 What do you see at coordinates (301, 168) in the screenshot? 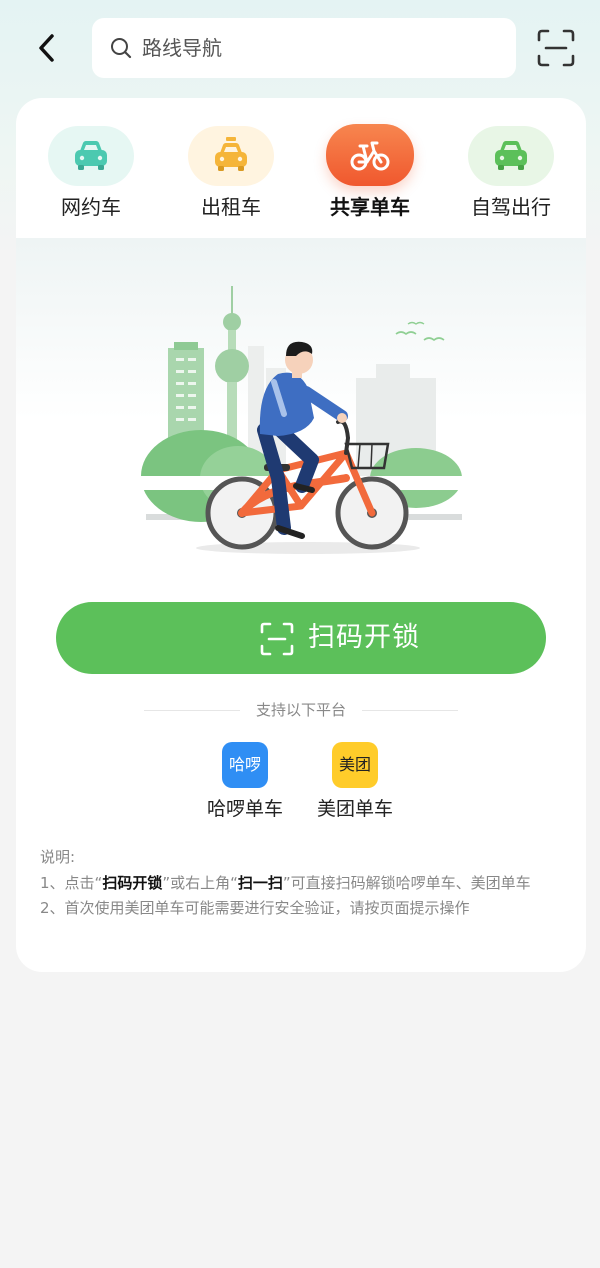
I see `transport-tabs: 网约车 出租车 共享单车 自驾出行` at bounding box center [301, 168].